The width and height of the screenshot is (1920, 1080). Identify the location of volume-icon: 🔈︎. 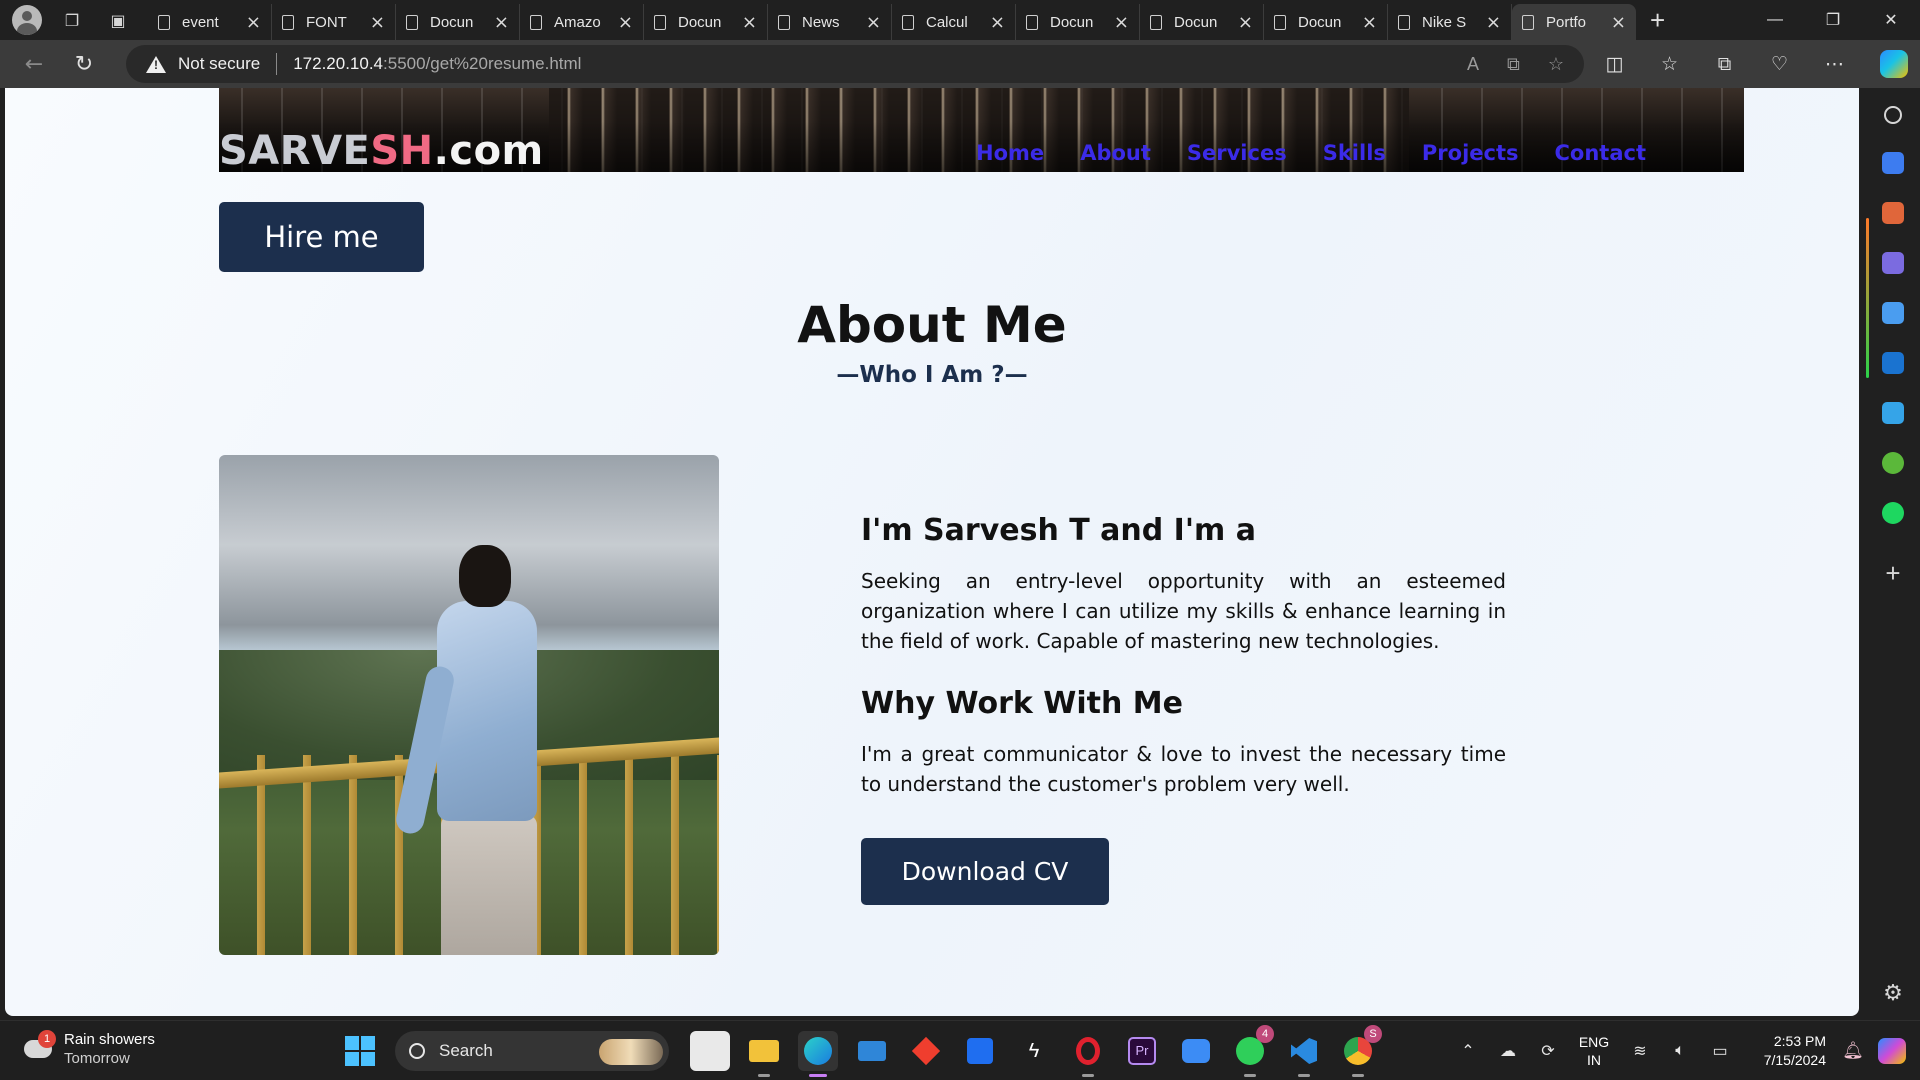
(1680, 1051).